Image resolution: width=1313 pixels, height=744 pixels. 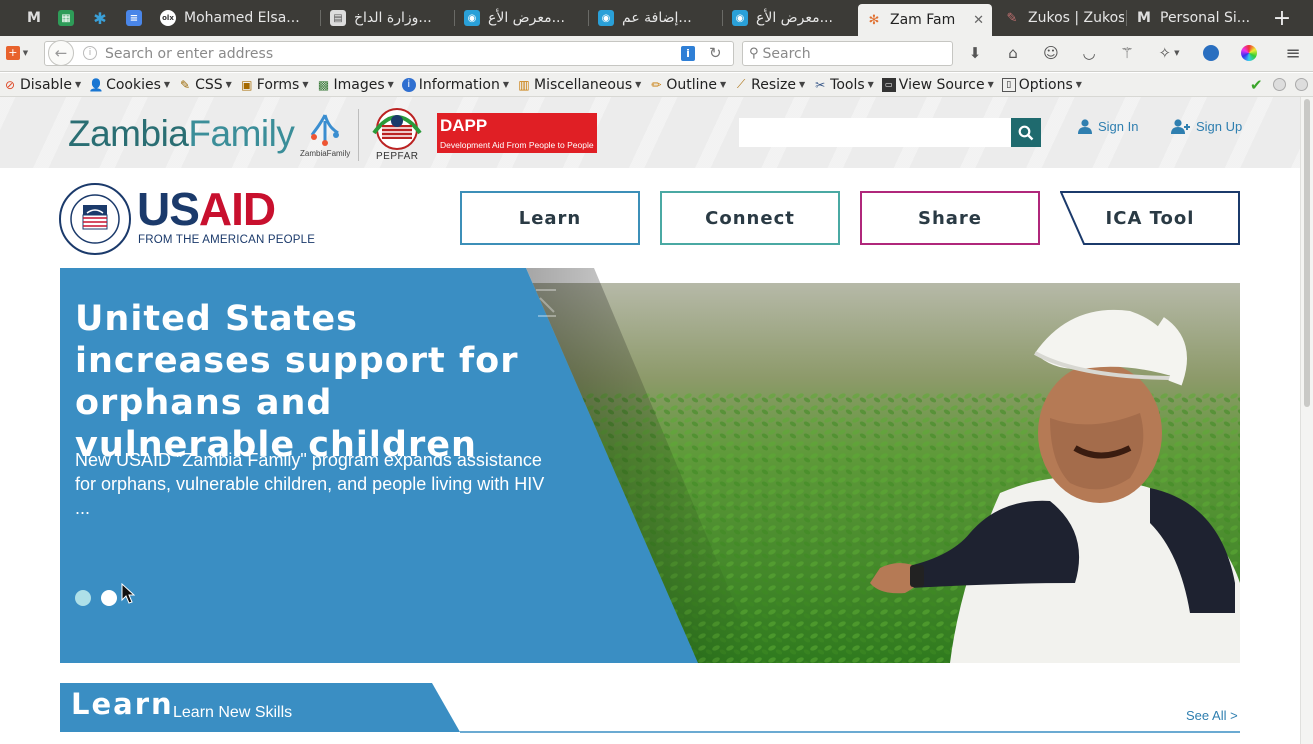 What do you see at coordinates (10, 84) in the screenshot?
I see `disable-icon: ⊘` at bounding box center [10, 84].